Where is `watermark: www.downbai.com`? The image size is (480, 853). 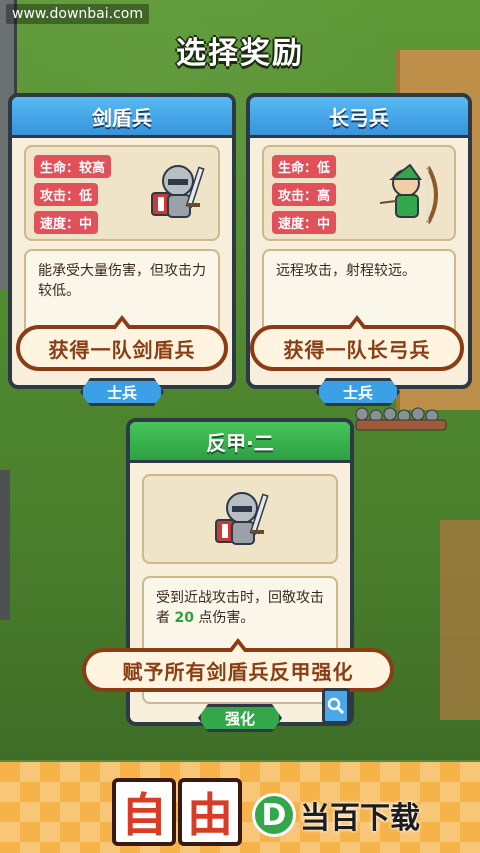
watermark: www.downbai.com is located at coordinates (77, 14).